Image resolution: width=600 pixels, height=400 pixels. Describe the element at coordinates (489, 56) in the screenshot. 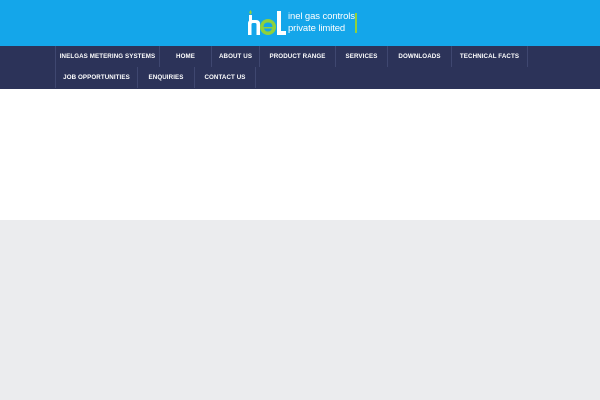

I see `nav-item-technical-facts: TECHNICAL FACTS` at that location.